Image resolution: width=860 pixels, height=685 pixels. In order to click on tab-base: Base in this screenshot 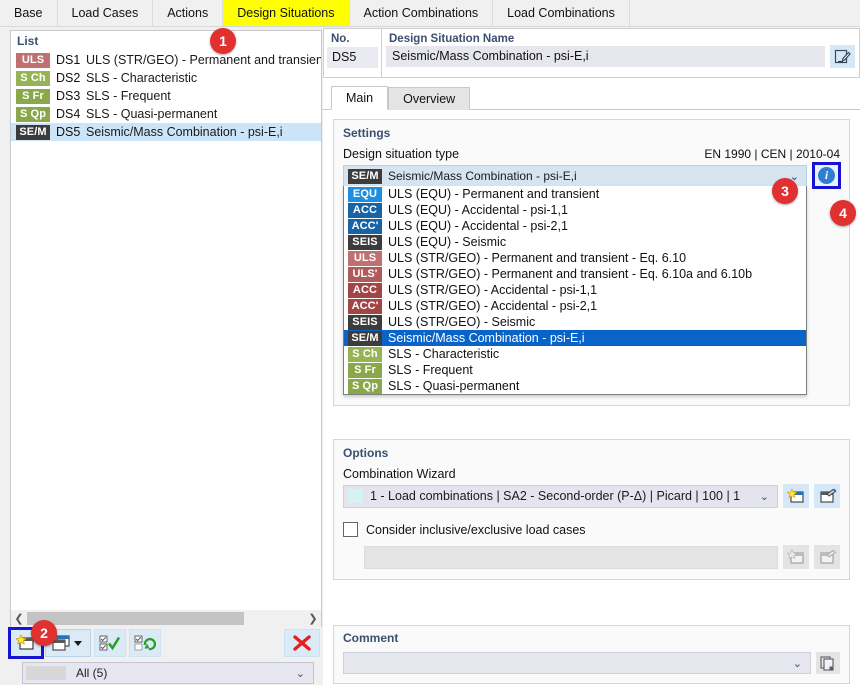, I will do `click(29, 13)`.